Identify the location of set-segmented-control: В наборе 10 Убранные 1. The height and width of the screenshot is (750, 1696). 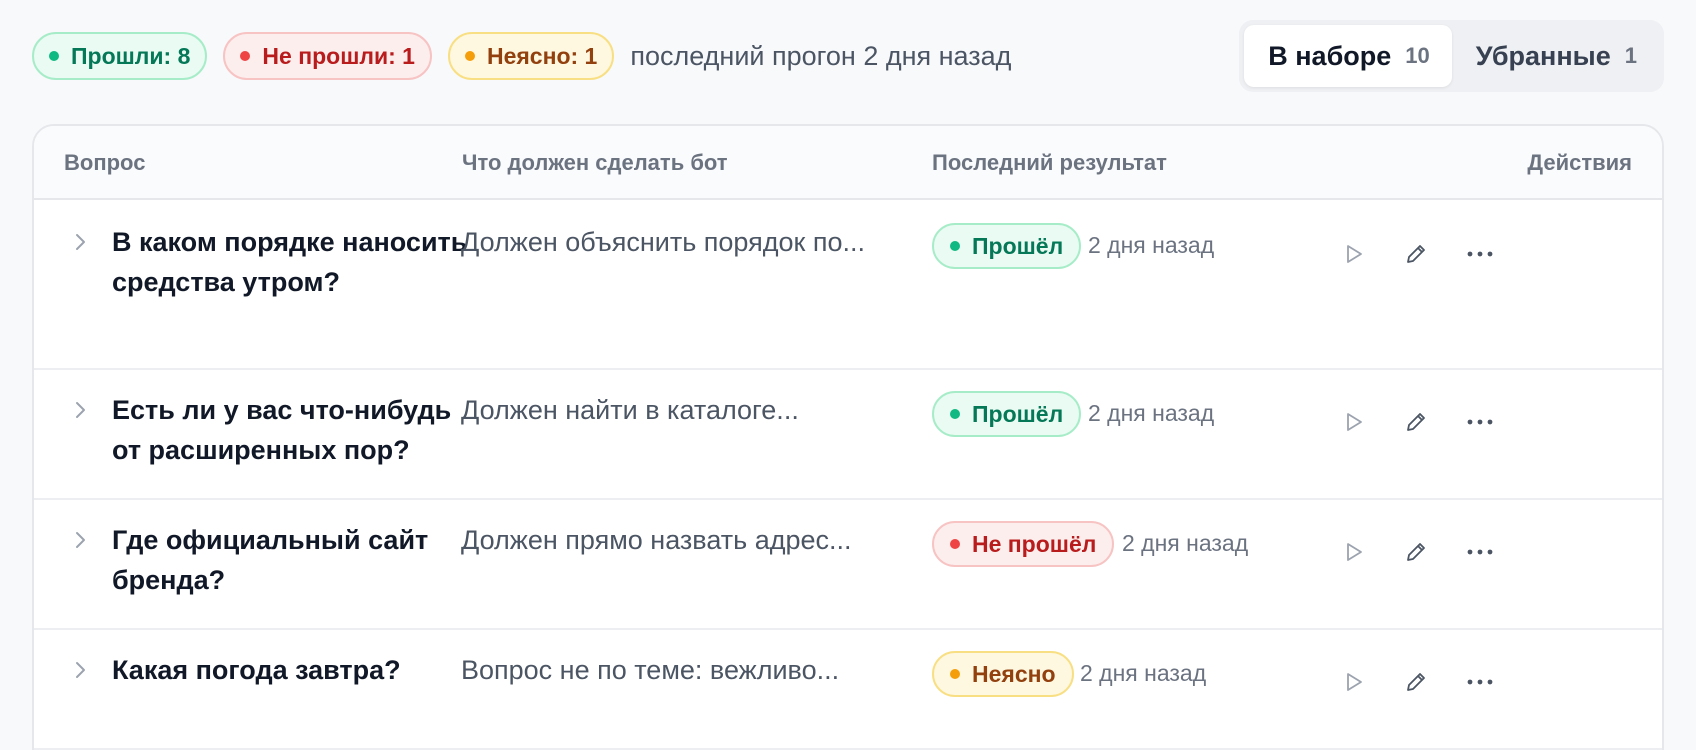
(1451, 56).